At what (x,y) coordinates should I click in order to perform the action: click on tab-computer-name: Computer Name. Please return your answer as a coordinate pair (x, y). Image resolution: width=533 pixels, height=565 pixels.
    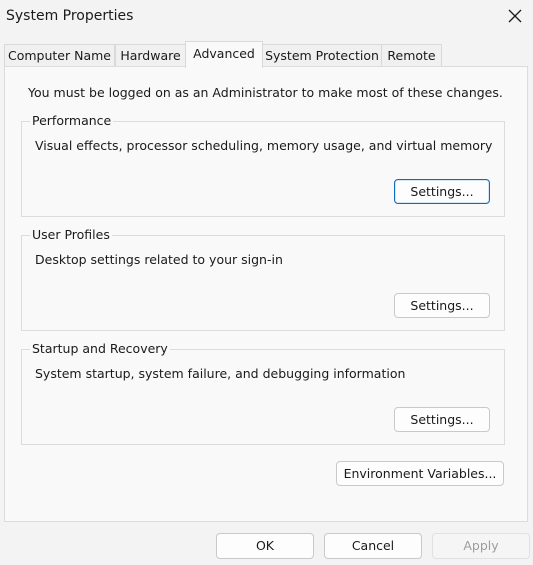
    Looking at the image, I should click on (59, 55).